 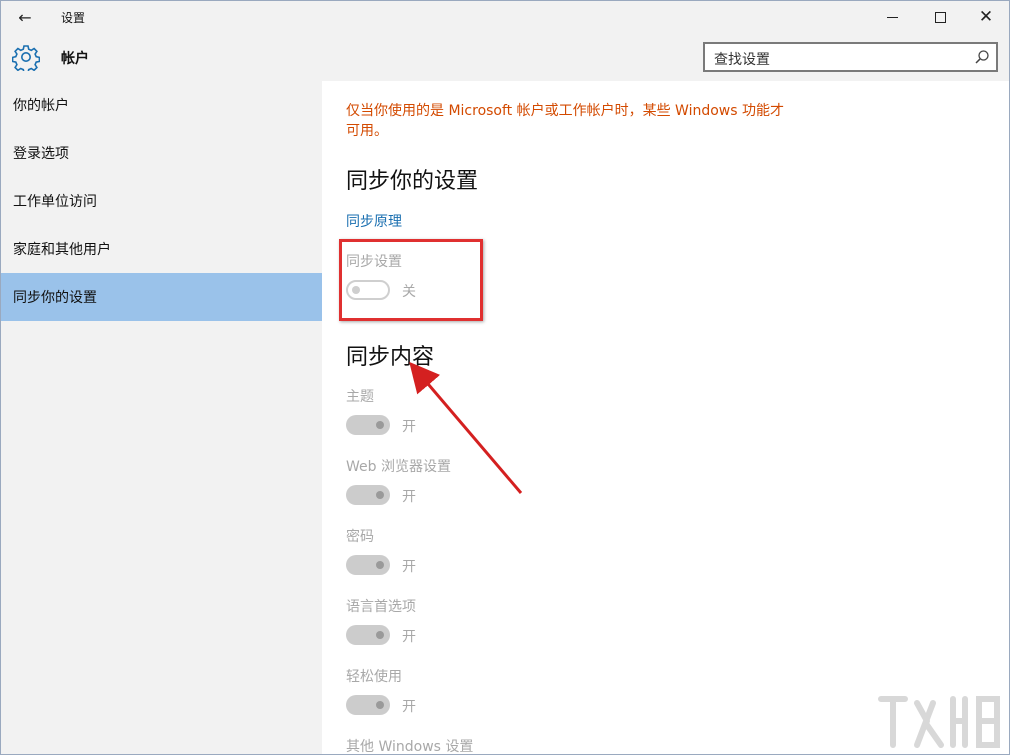 What do you see at coordinates (73, 18) in the screenshot?
I see `window-title: 设置` at bounding box center [73, 18].